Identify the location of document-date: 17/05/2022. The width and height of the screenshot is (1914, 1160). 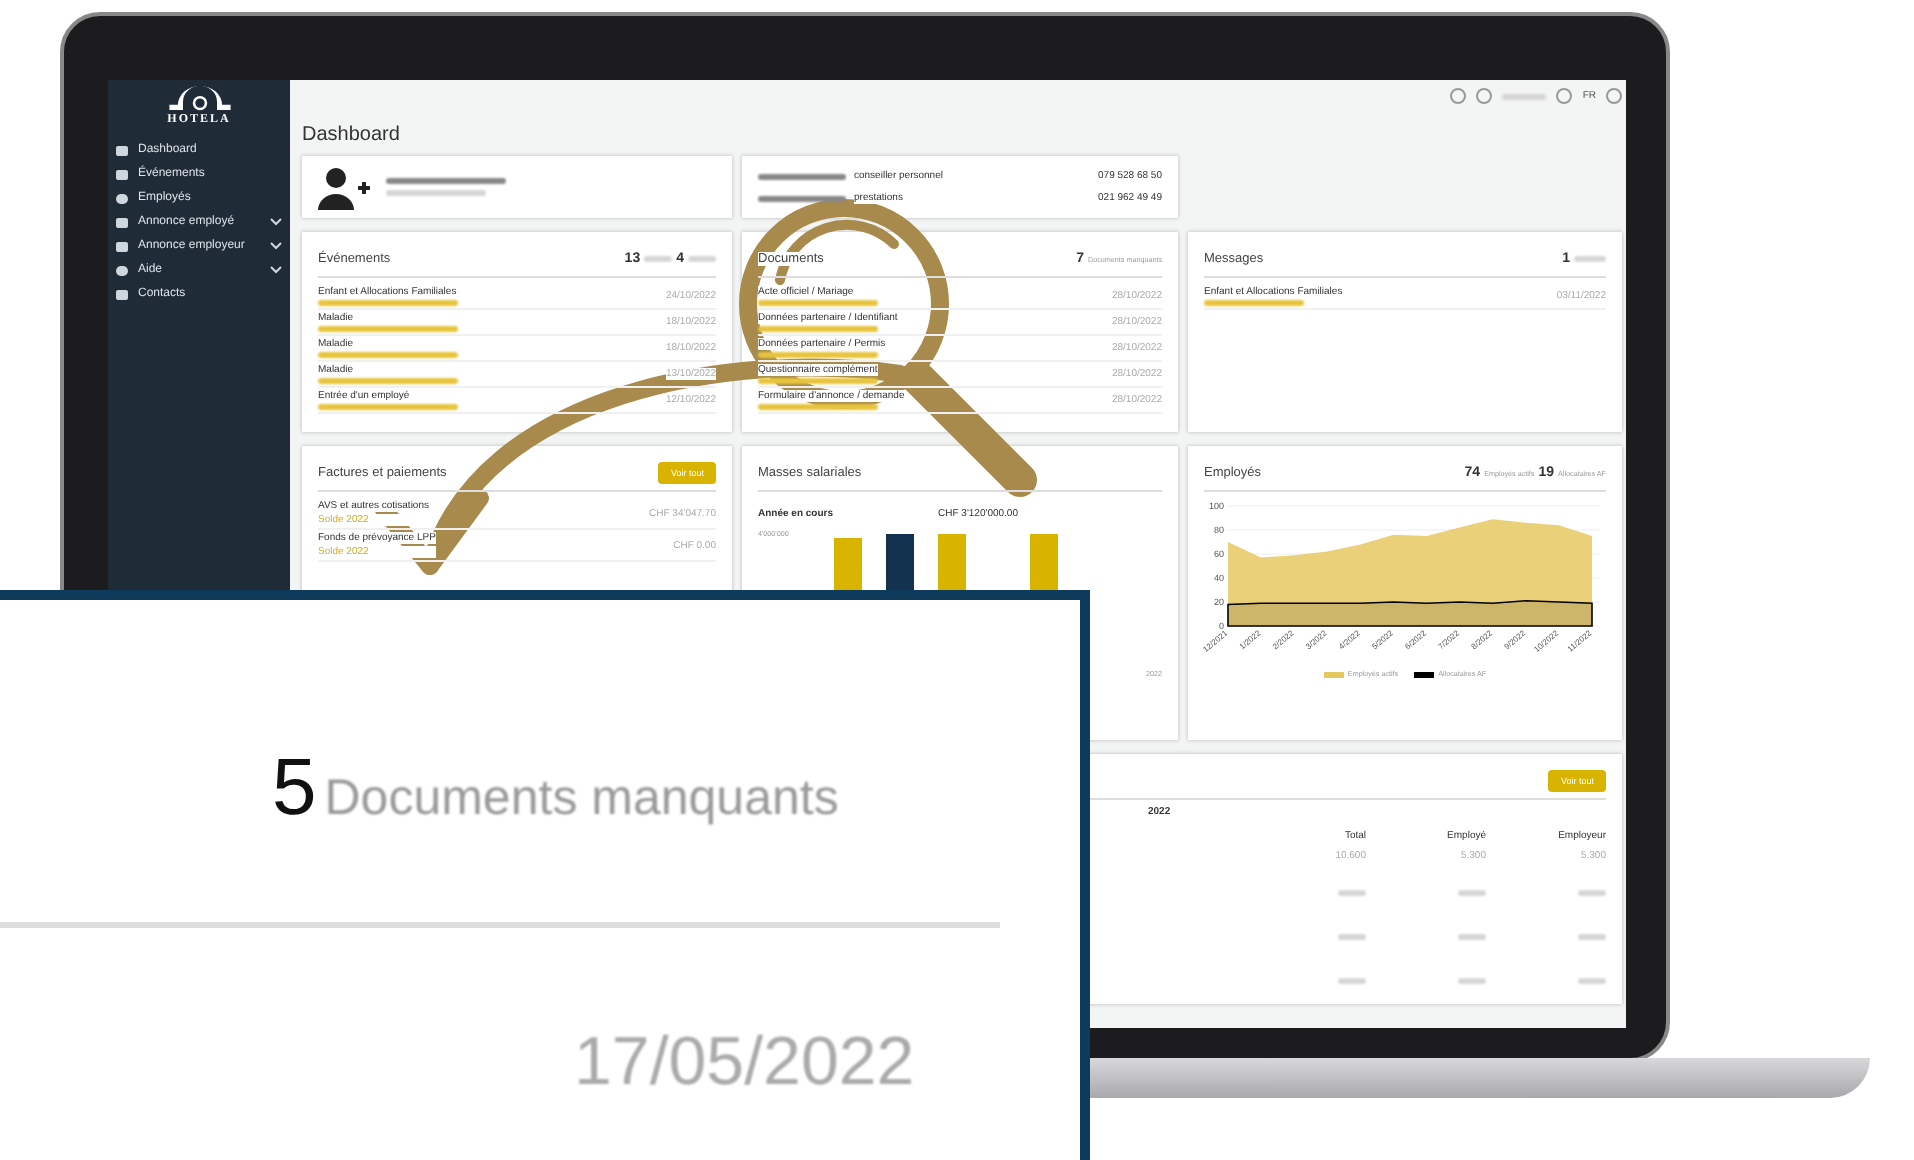
(745, 1063).